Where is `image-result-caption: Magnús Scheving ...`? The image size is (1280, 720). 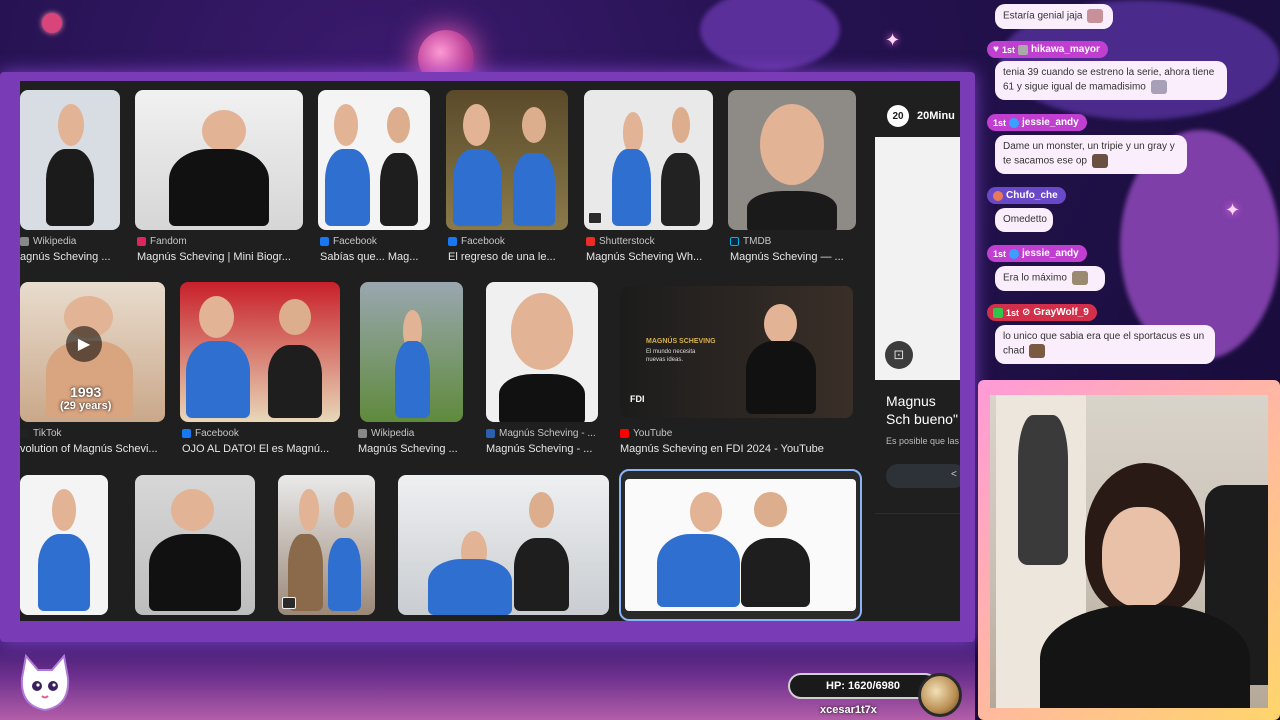 image-result-caption: Magnús Scheving ... is located at coordinates (413, 449).